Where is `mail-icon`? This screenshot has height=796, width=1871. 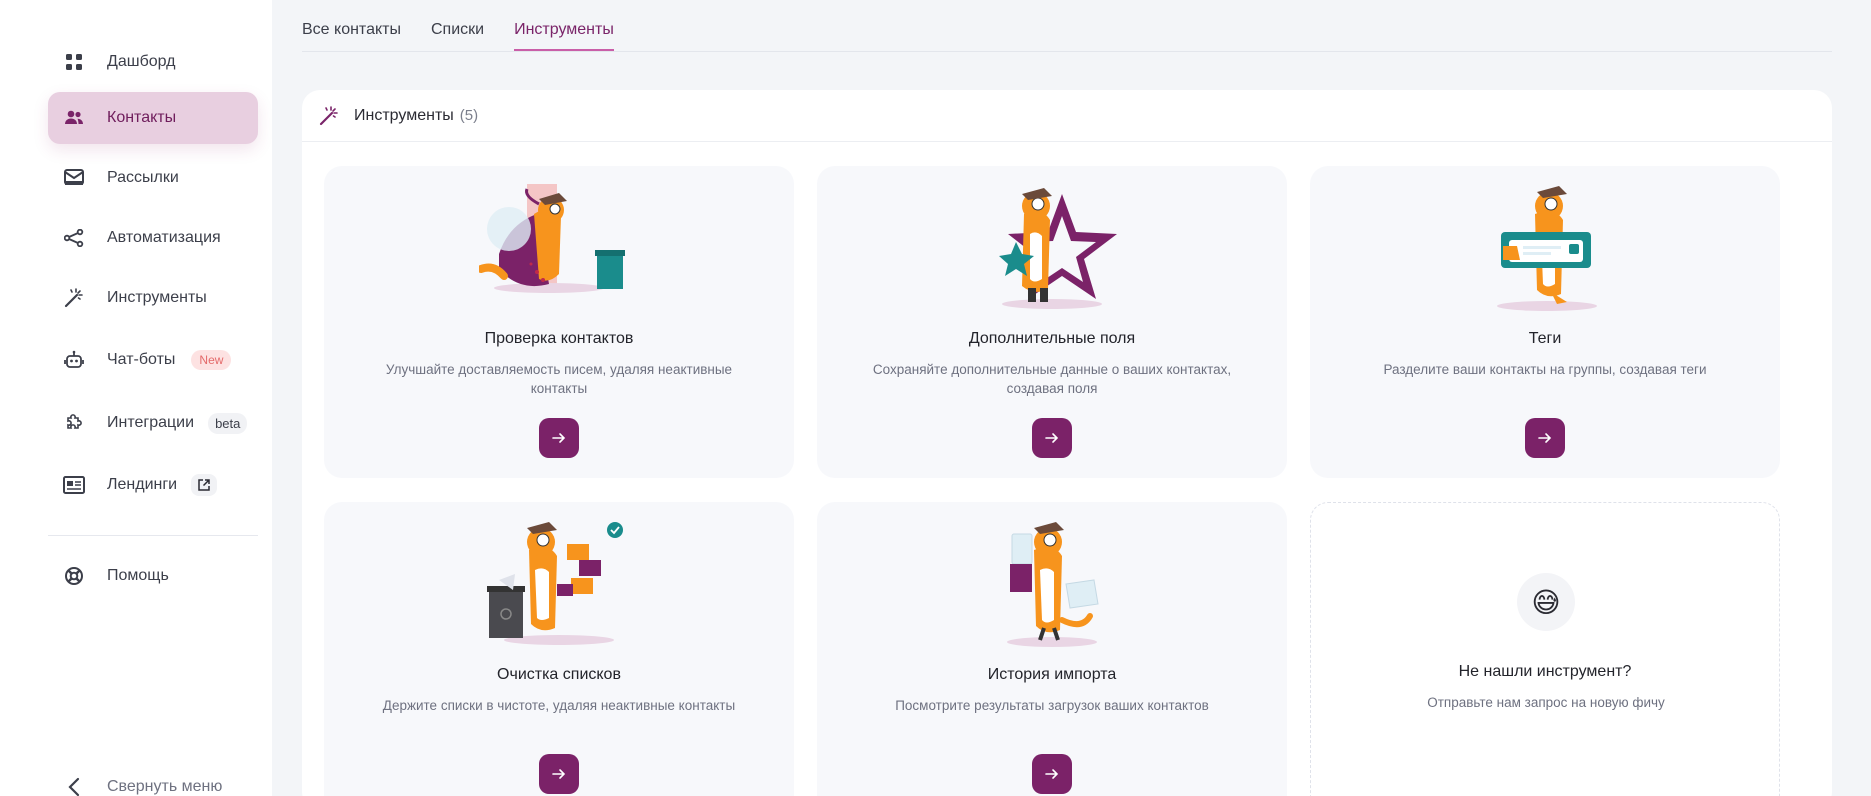
mail-icon is located at coordinates (74, 178).